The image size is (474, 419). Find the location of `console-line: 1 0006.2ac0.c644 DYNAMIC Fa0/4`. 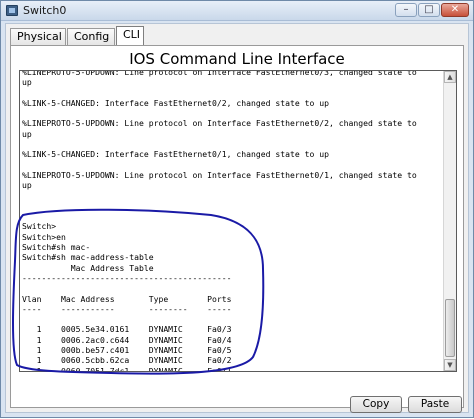

console-line: 1 0006.2ac0.c644 DYNAMIC Fa0/4 is located at coordinates (127, 339).